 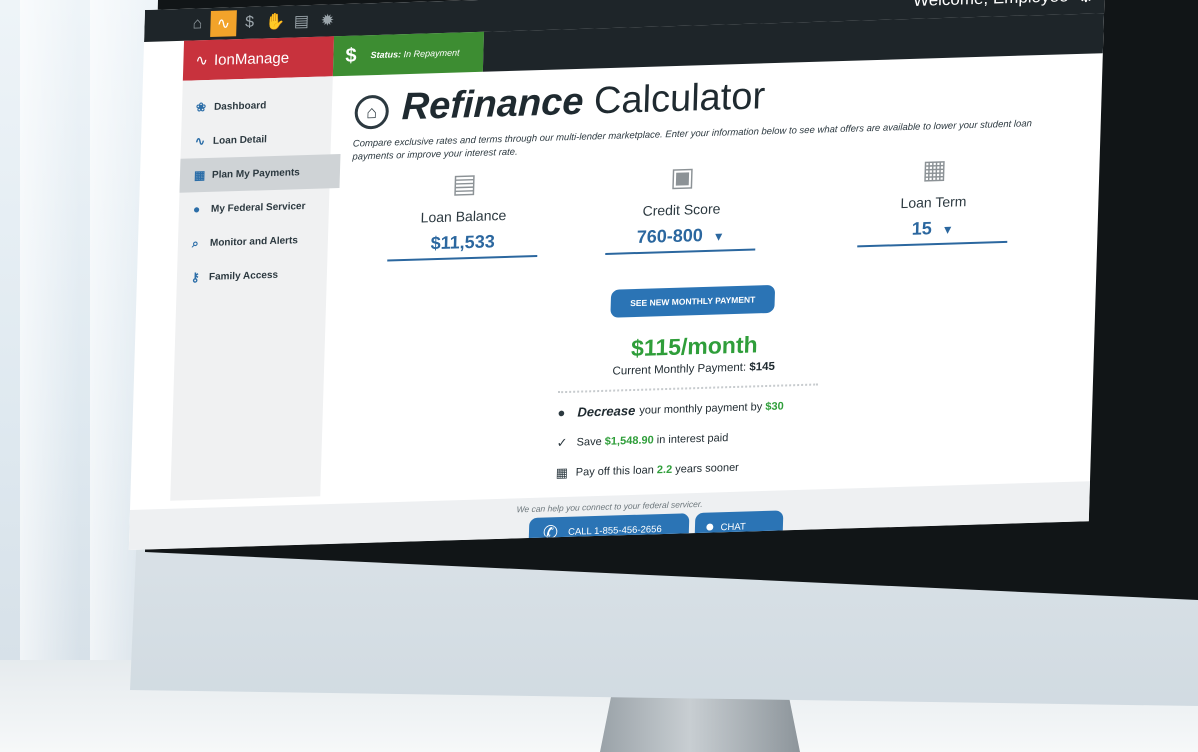 I want to click on settings-gear-icon: ⚙, so click(x=1086, y=4).